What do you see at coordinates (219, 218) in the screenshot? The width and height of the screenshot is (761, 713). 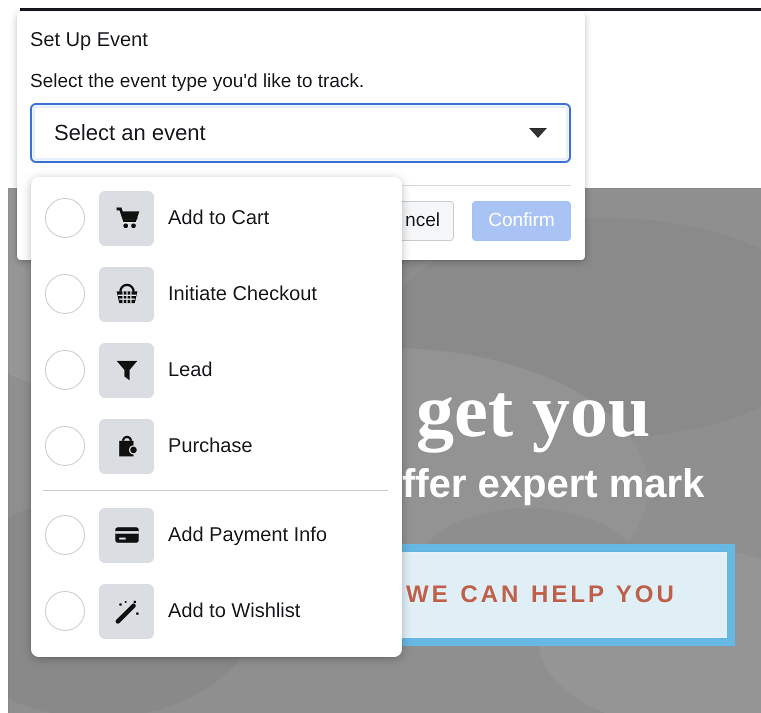 I see `event-option: Add to Cart` at bounding box center [219, 218].